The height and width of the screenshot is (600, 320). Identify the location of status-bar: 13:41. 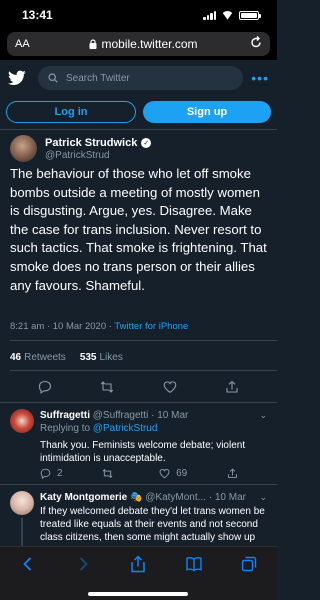
(138, 15).